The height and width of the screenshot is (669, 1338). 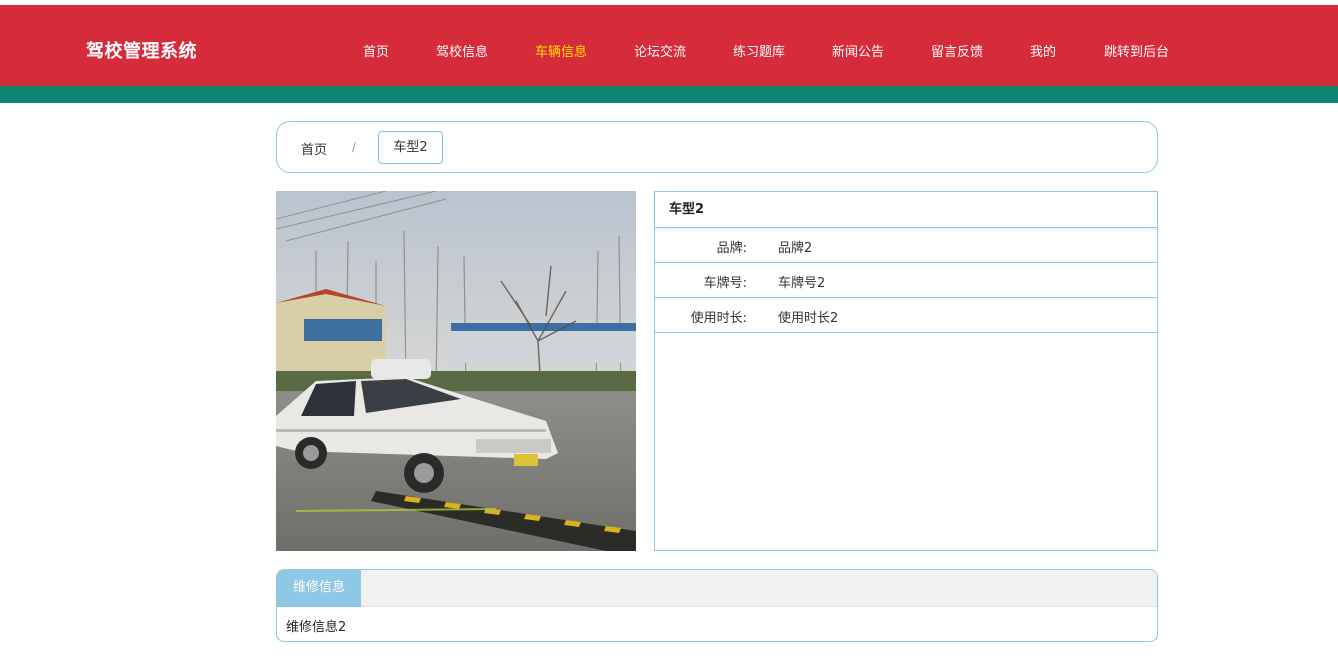 What do you see at coordinates (669, 94) in the screenshot?
I see `header-accent-bar` at bounding box center [669, 94].